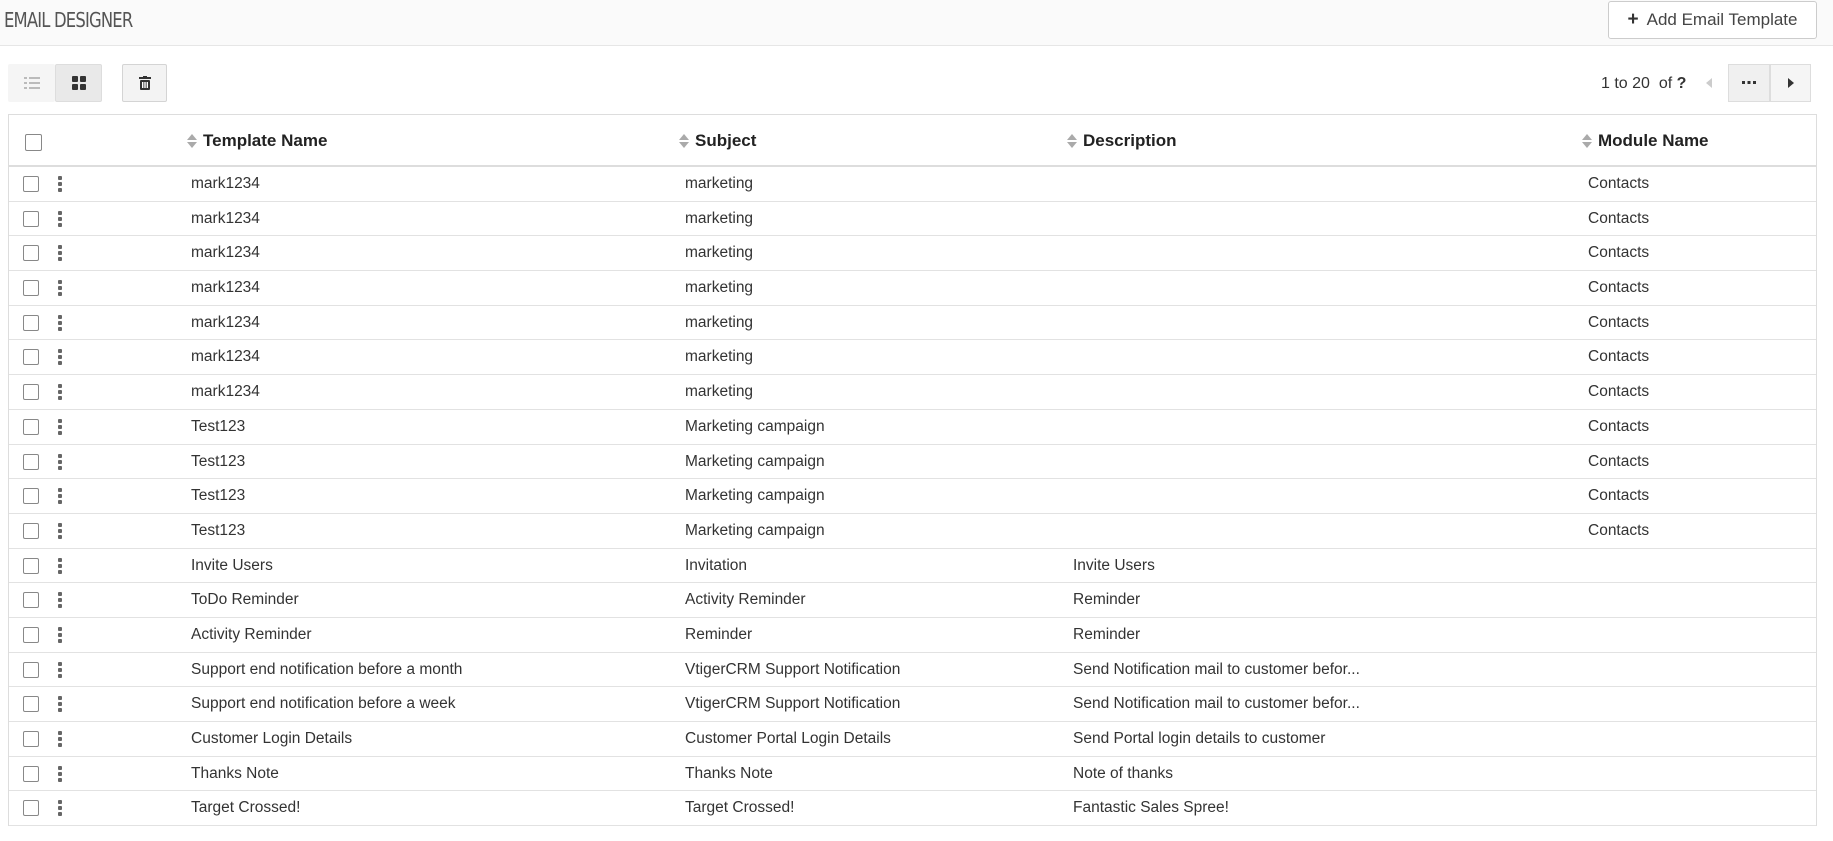  I want to click on subject-cell: Target Crossed!, so click(740, 808).